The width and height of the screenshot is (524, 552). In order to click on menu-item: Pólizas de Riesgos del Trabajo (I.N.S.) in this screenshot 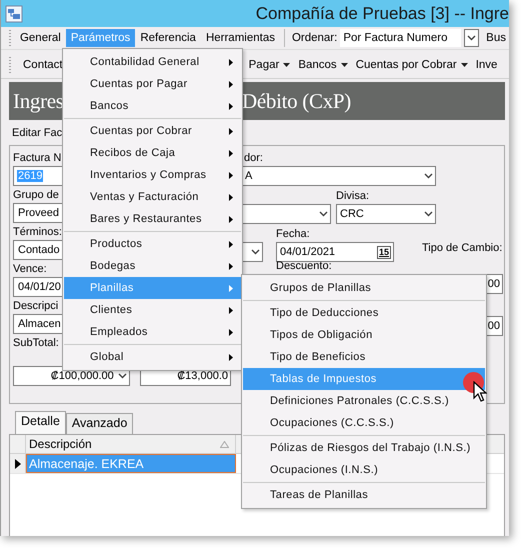, I will do `click(364, 448)`.